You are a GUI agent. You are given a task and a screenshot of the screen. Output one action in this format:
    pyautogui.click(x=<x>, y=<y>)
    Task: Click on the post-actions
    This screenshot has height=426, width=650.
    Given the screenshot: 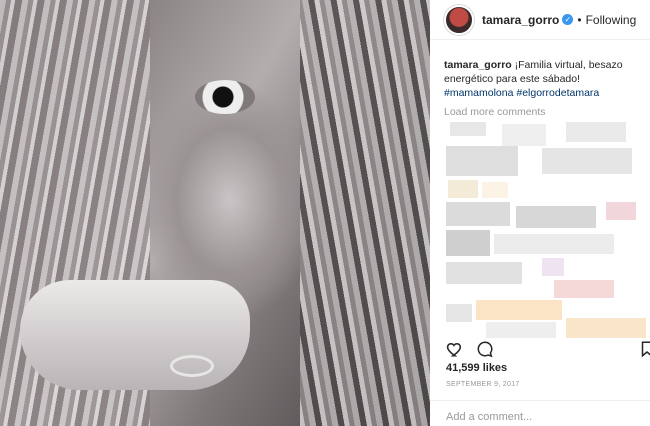 What is the action you would take?
    pyautogui.click(x=548, y=350)
    